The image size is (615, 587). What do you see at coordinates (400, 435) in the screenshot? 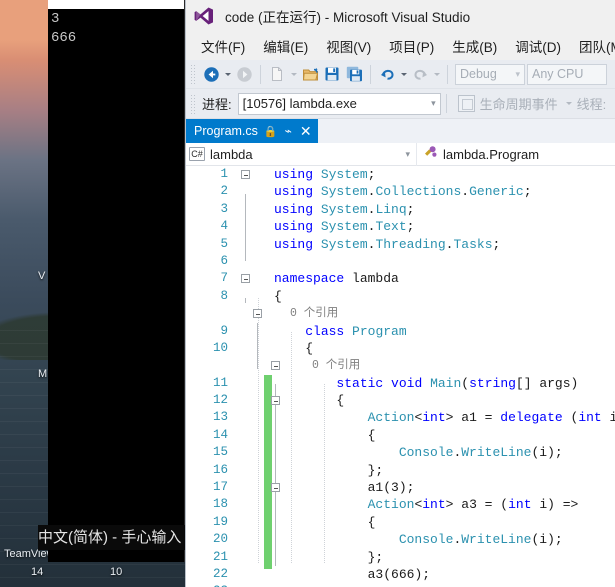
I see `code-line: 14 {` at bounding box center [400, 435].